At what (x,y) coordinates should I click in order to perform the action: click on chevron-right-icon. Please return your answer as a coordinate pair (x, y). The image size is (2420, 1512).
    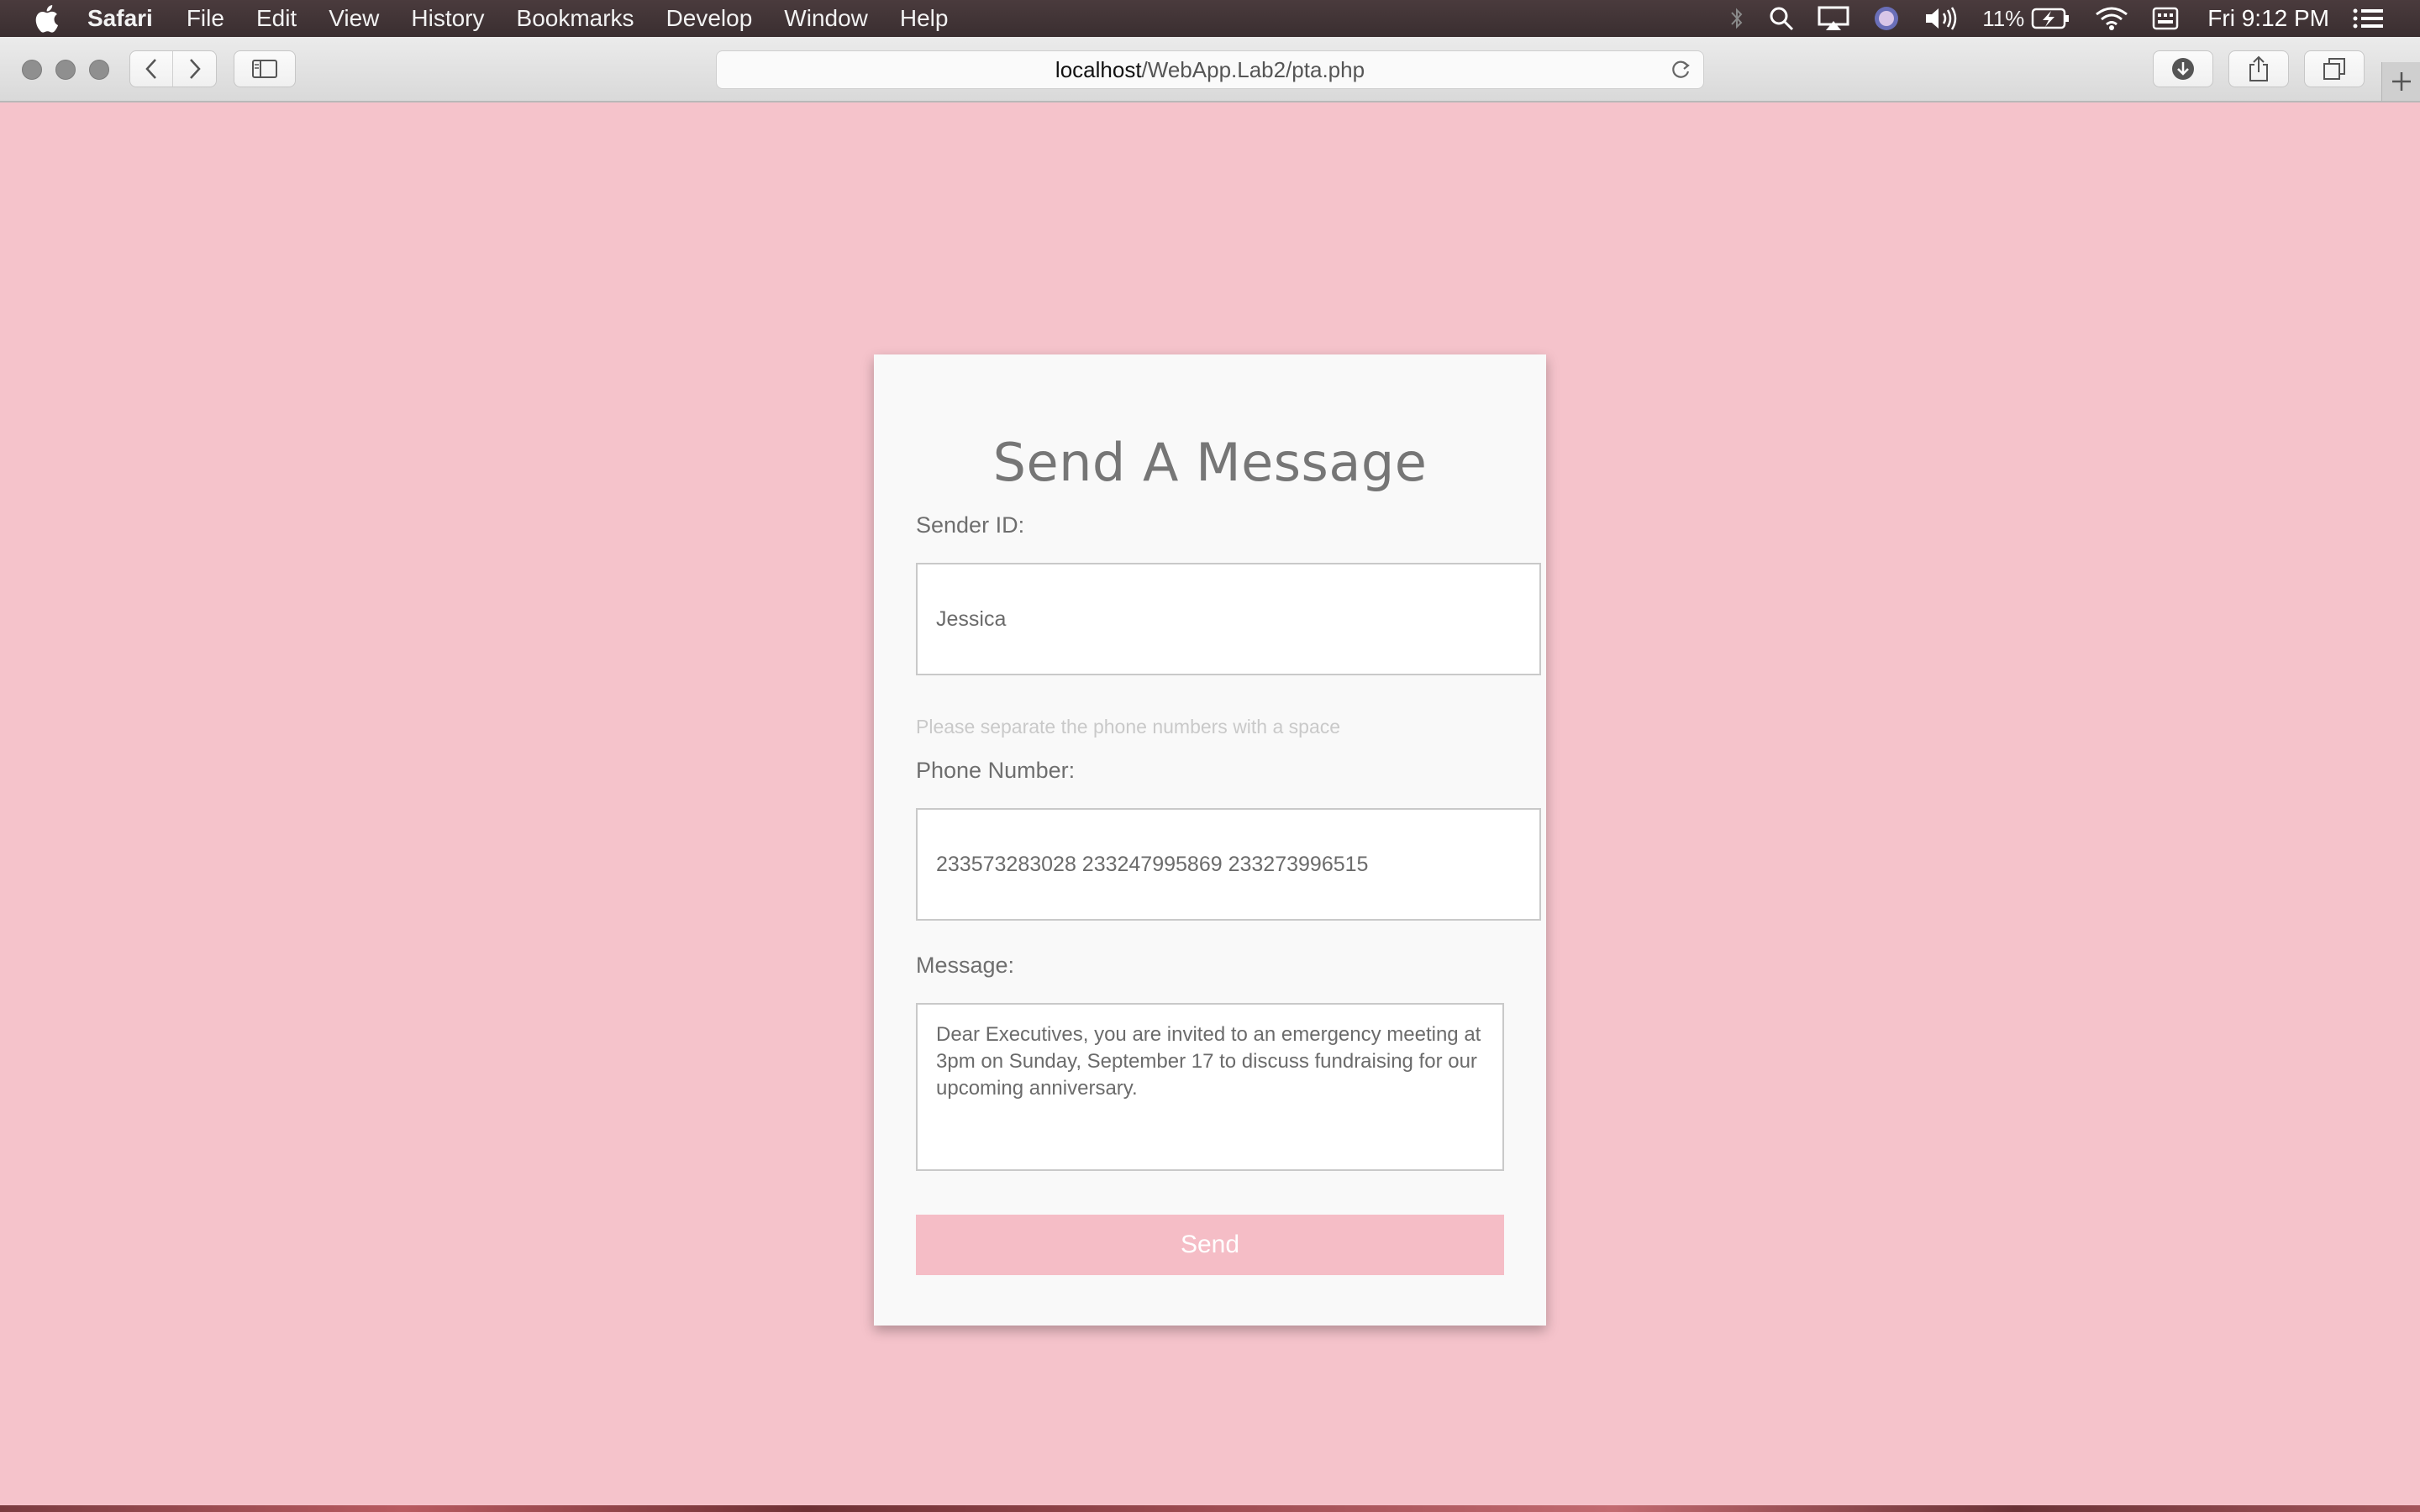
    Looking at the image, I should click on (195, 69).